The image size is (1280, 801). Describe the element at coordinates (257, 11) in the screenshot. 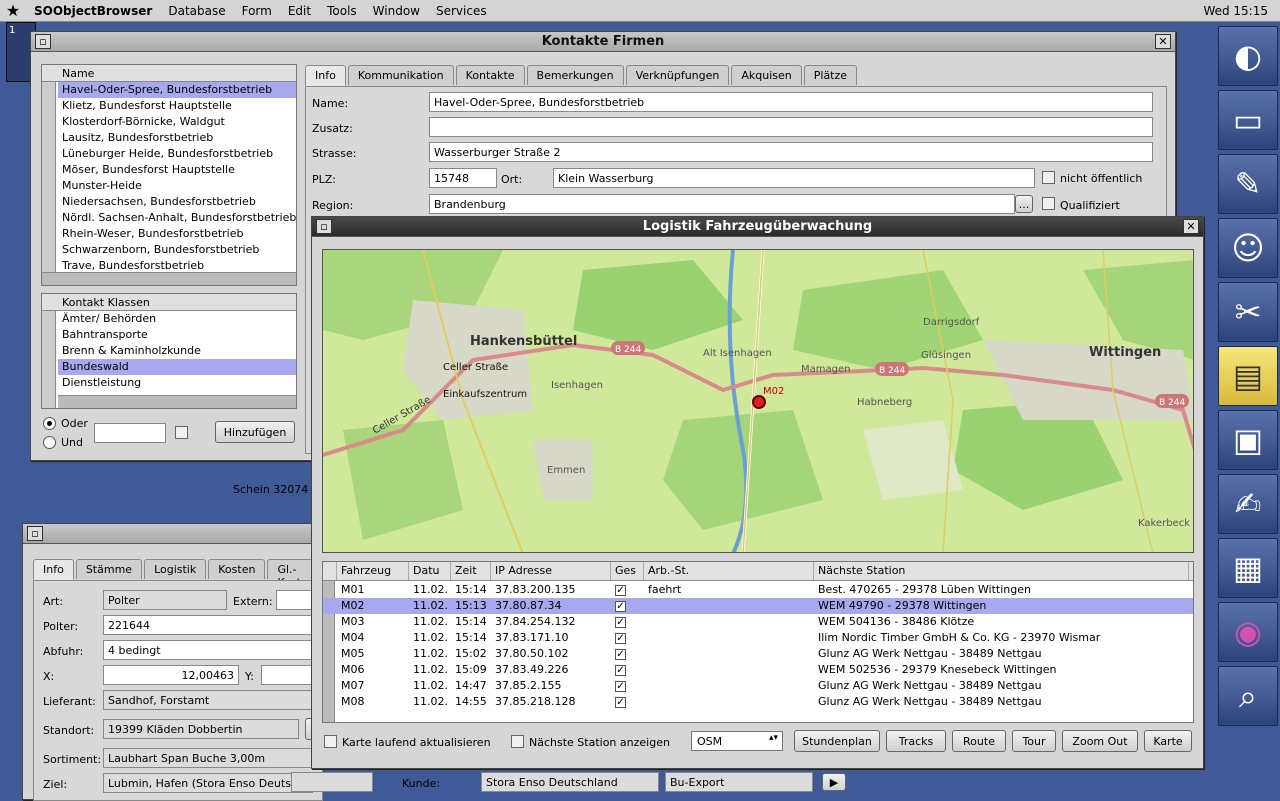

I see `menu-form: Form` at that location.